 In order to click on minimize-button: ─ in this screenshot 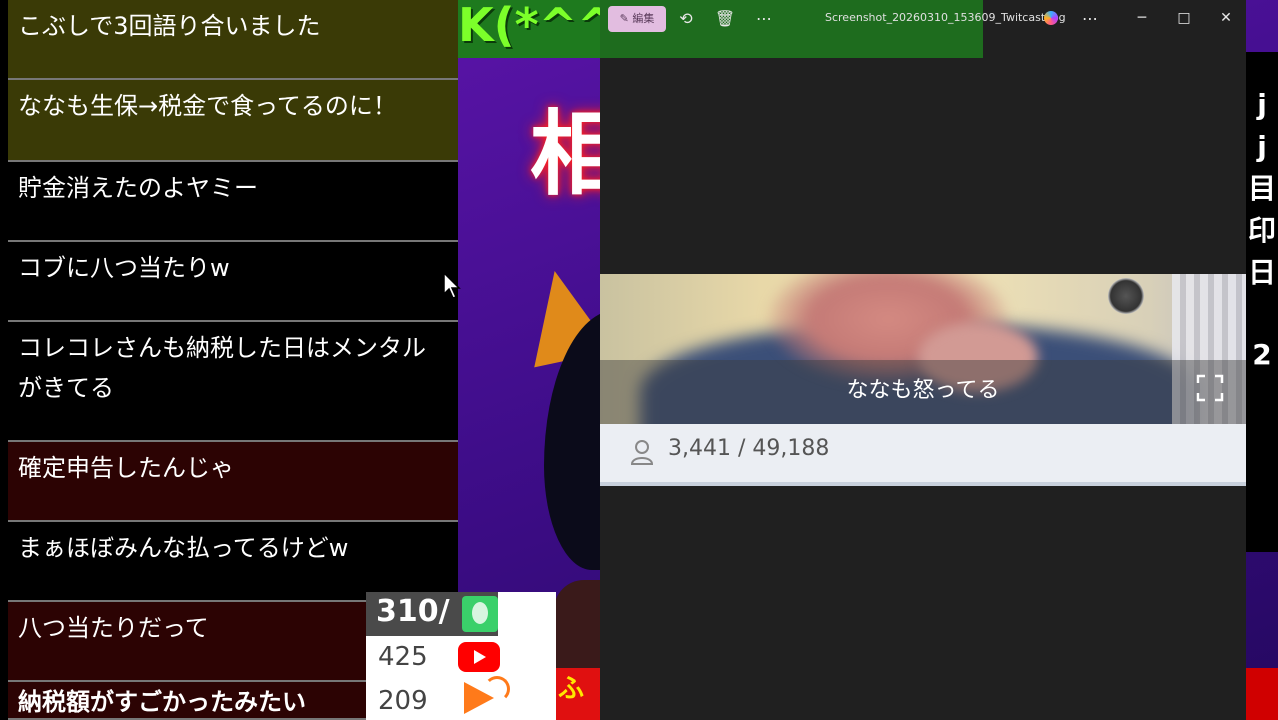, I will do `click(1142, 18)`.